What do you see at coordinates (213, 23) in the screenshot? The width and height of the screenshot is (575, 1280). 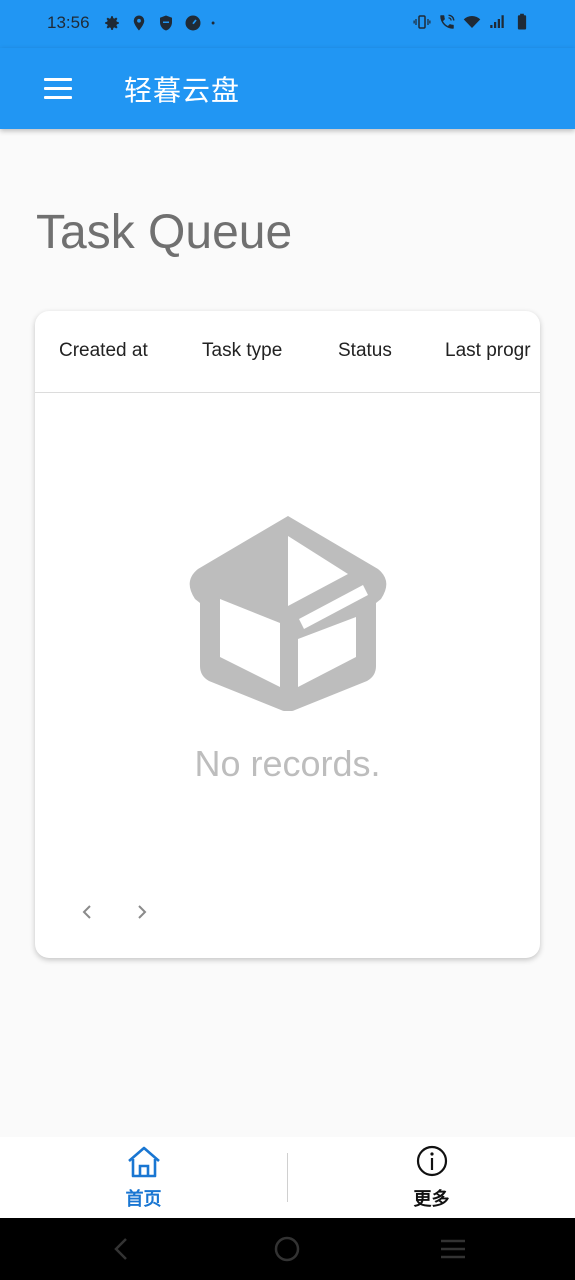 I see `dot-icon` at bounding box center [213, 23].